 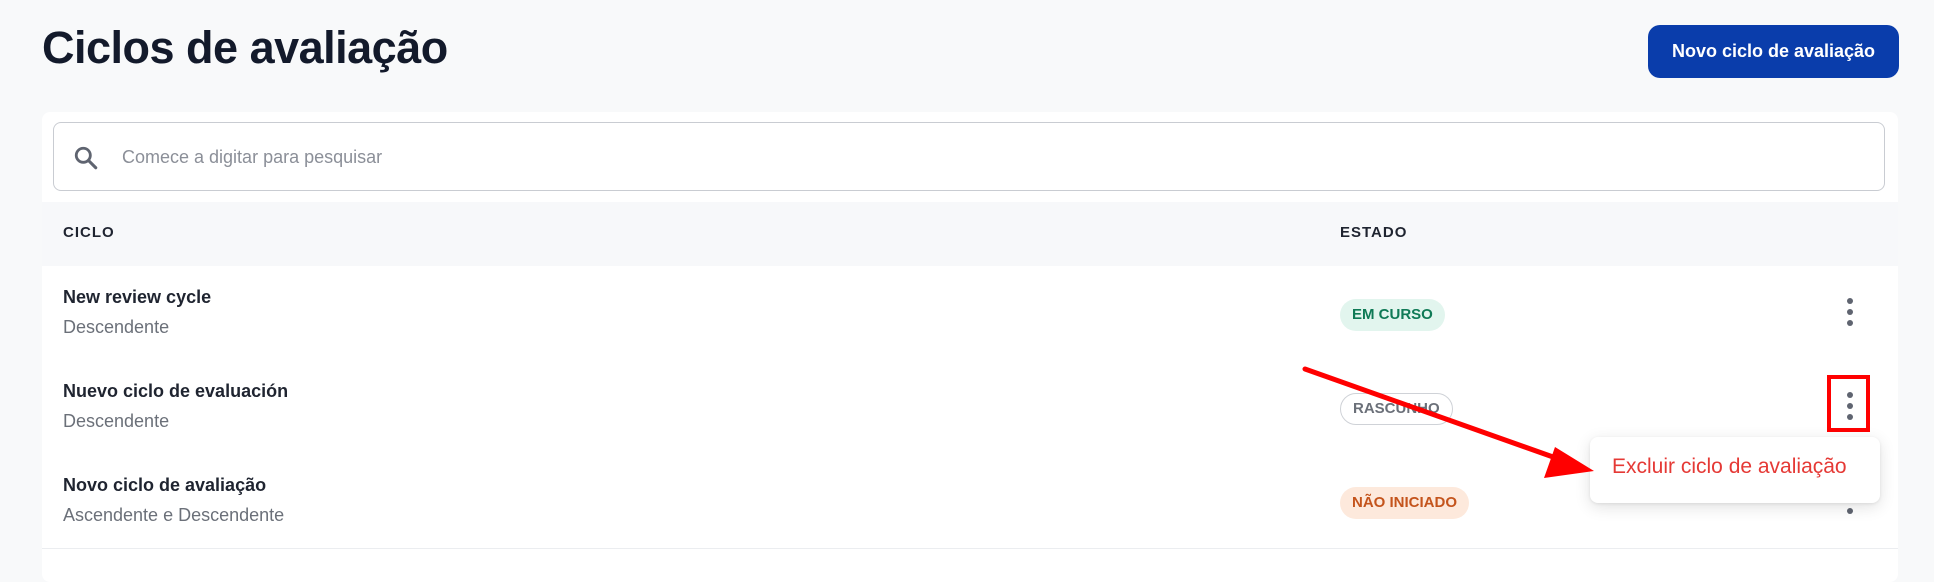 I want to click on search-icon, so click(x=86, y=158).